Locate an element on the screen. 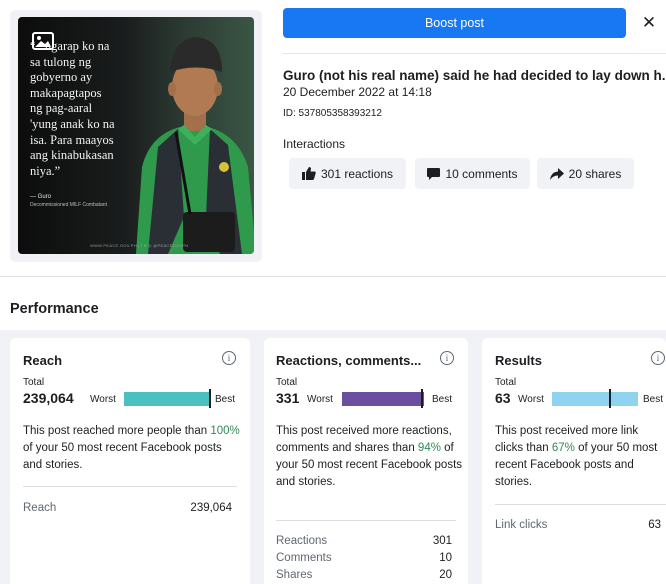 This screenshot has width=666, height=584. shares-button: 20 shares is located at coordinates (585, 173).